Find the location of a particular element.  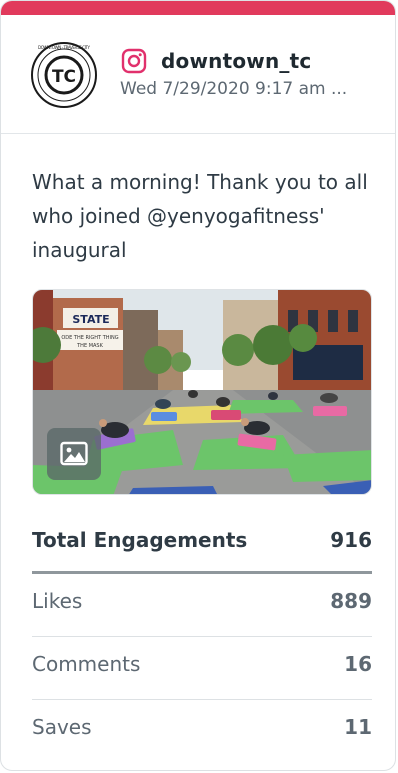

instagram-icon is located at coordinates (134, 61).